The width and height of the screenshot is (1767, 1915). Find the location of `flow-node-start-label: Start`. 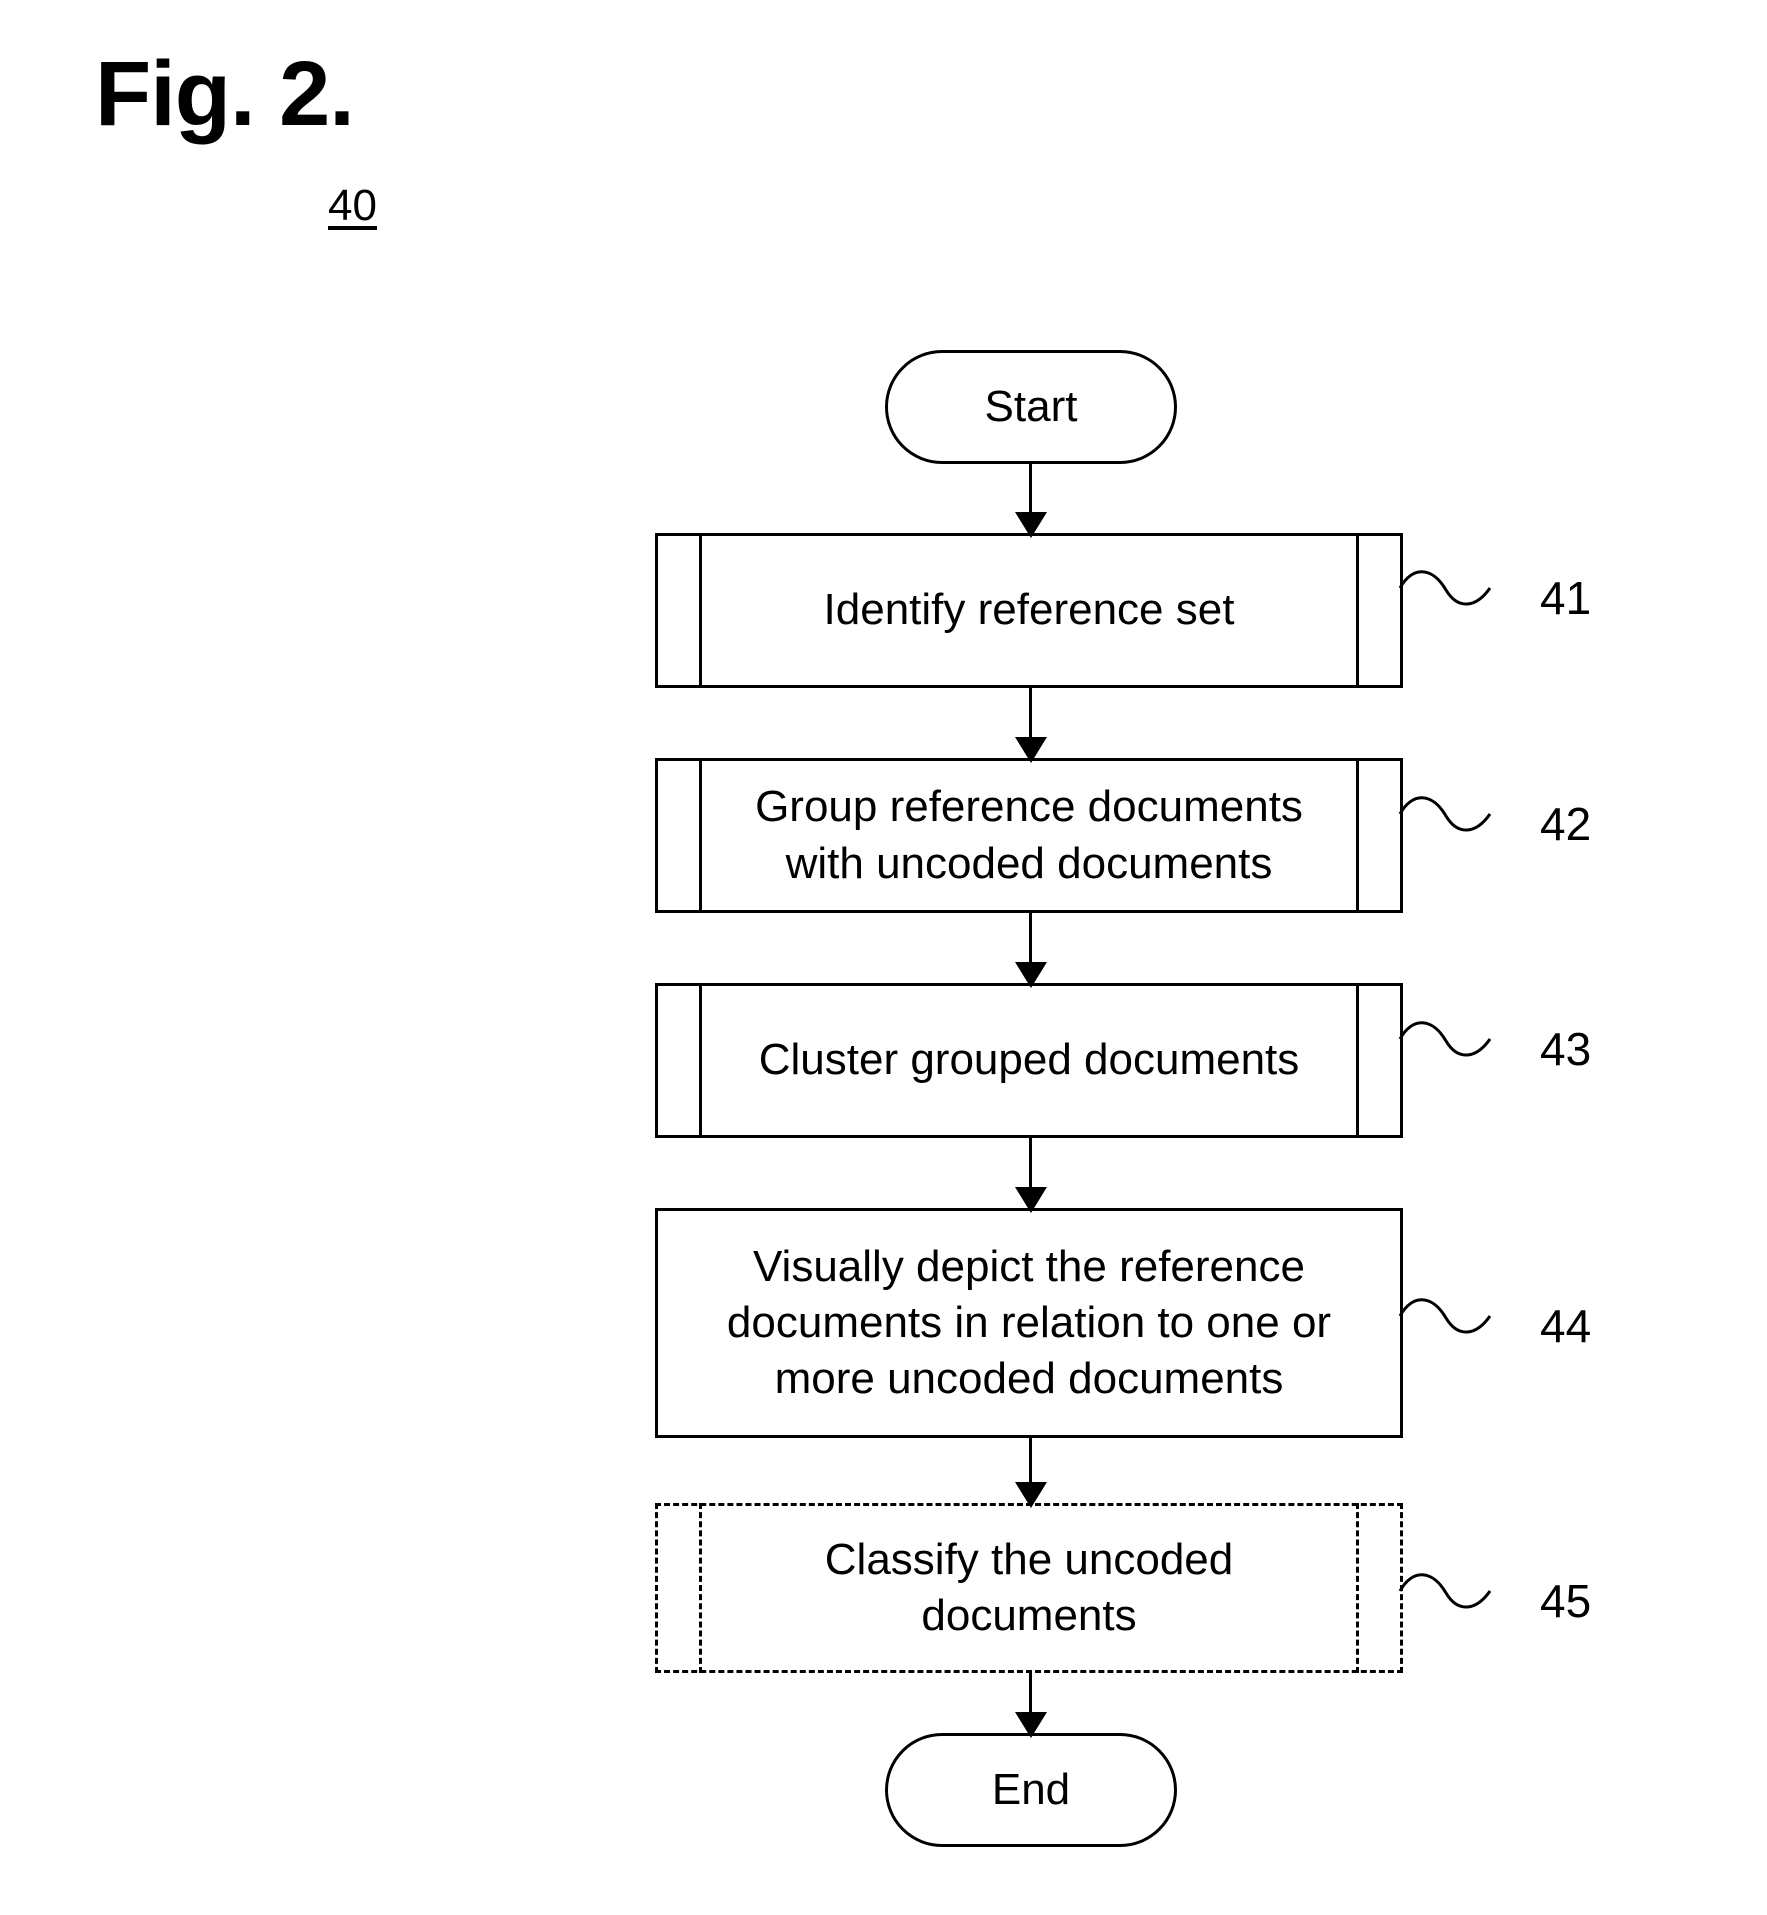

flow-node-start-label: Start is located at coordinates (1031, 406).